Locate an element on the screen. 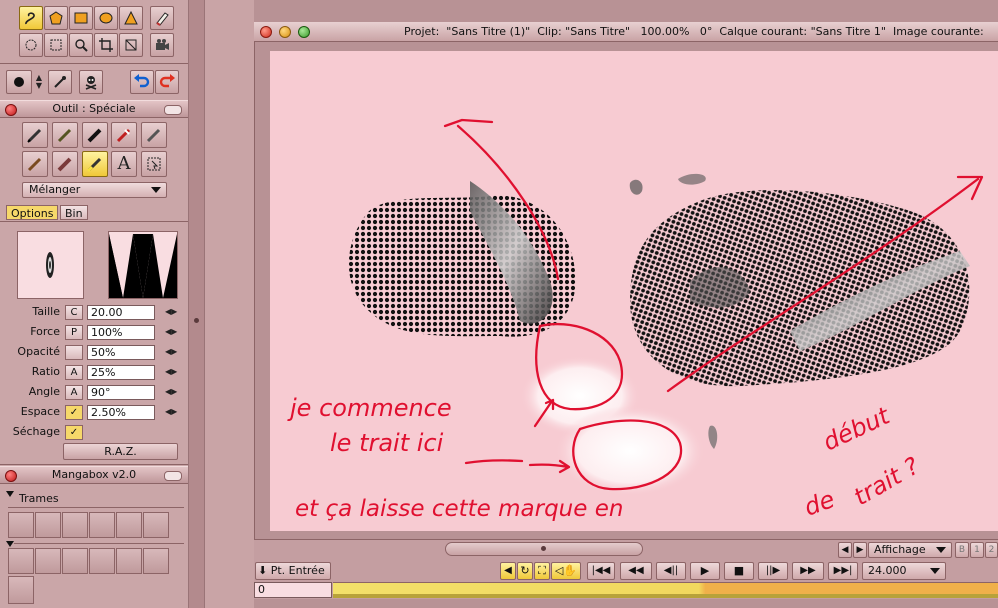 The height and width of the screenshot is (608, 998). frame-select-icon: ⛶ is located at coordinates (542, 571).